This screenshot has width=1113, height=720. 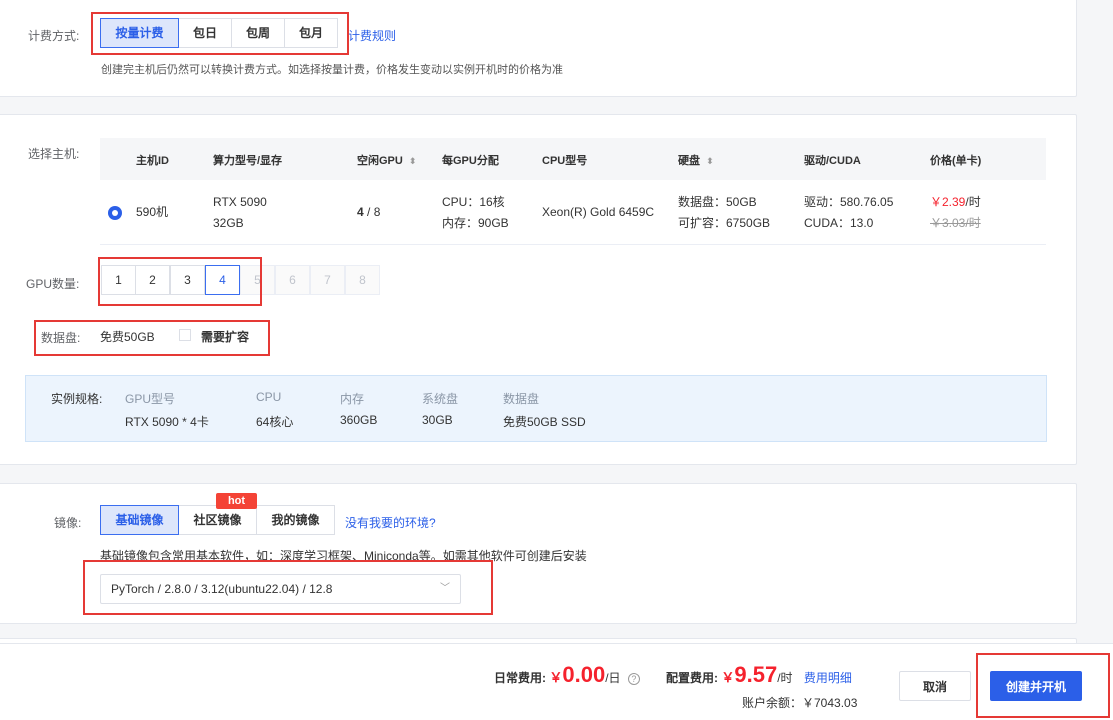 I want to click on daily-cost-label: 日常费用:, so click(x=520, y=678).